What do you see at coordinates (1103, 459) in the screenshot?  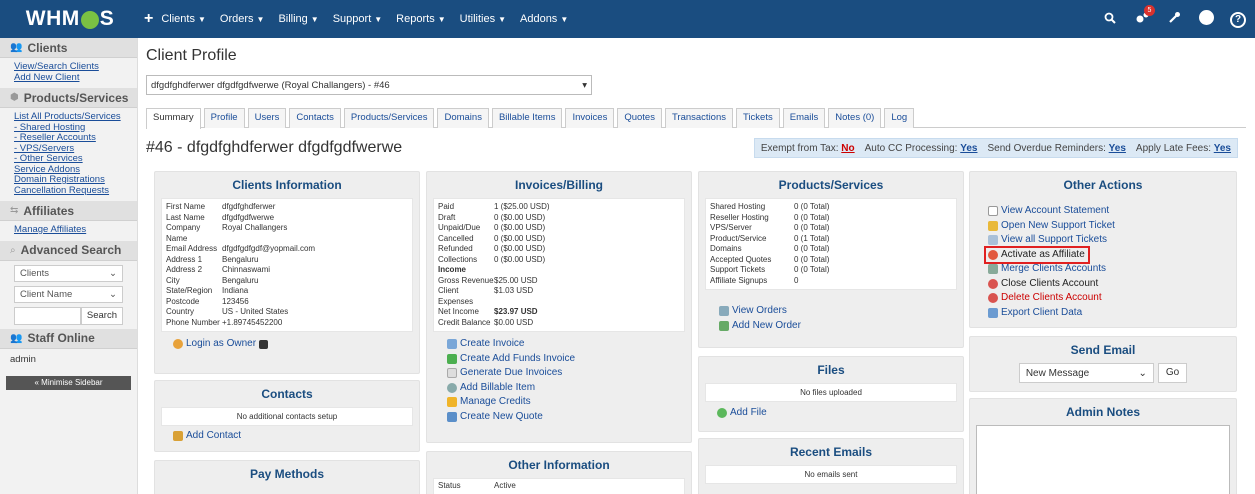 I see `admin-notes-textarea` at bounding box center [1103, 459].